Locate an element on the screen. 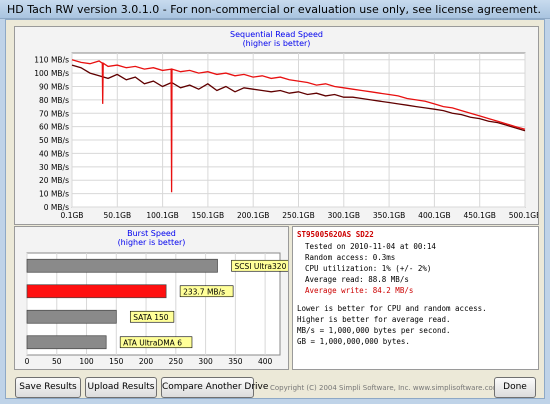  tested-on-text: Tested on 2010-11-04 at 00:14 is located at coordinates (370, 246).